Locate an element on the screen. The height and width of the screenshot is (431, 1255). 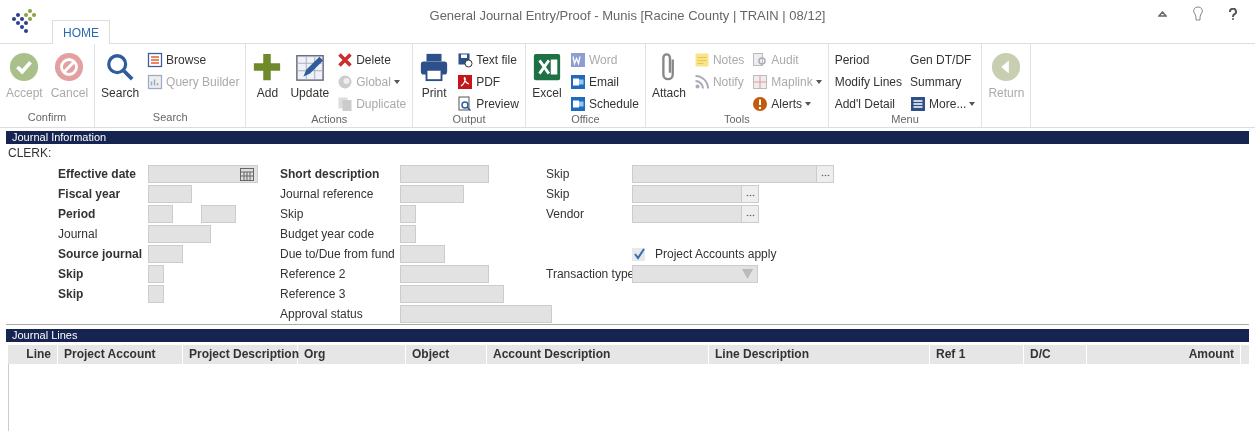
group-label: Office is located at coordinates (585, 120).